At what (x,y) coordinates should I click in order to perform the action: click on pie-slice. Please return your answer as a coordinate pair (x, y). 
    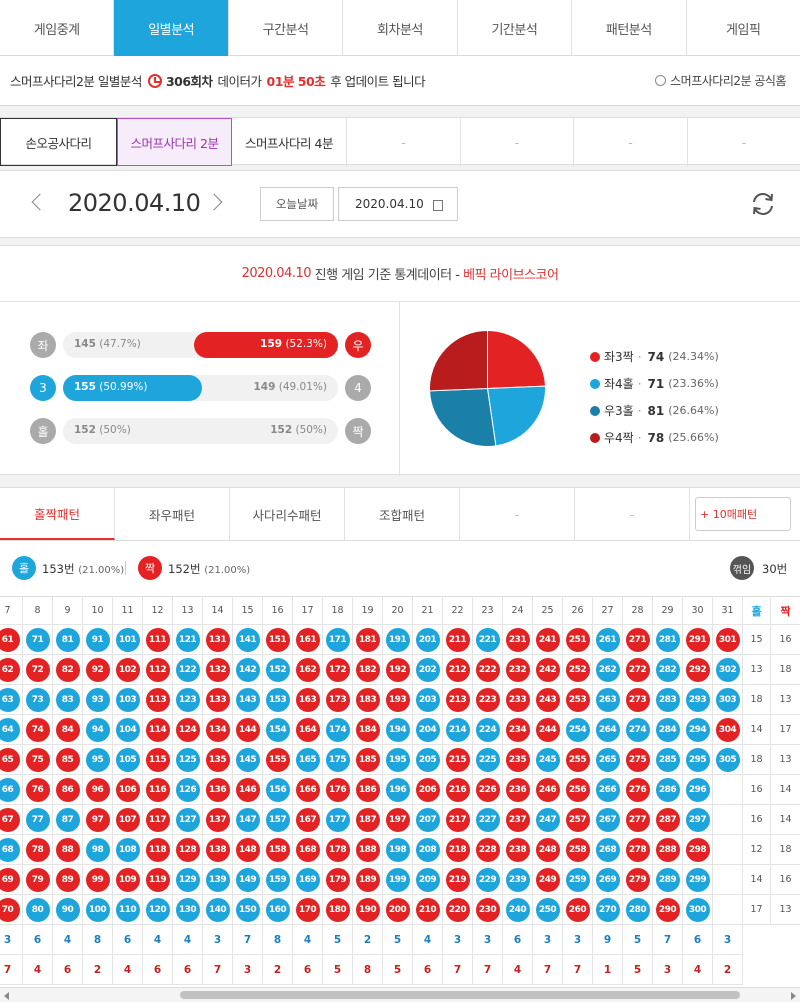
    Looking at the image, I should click on (516, 360).